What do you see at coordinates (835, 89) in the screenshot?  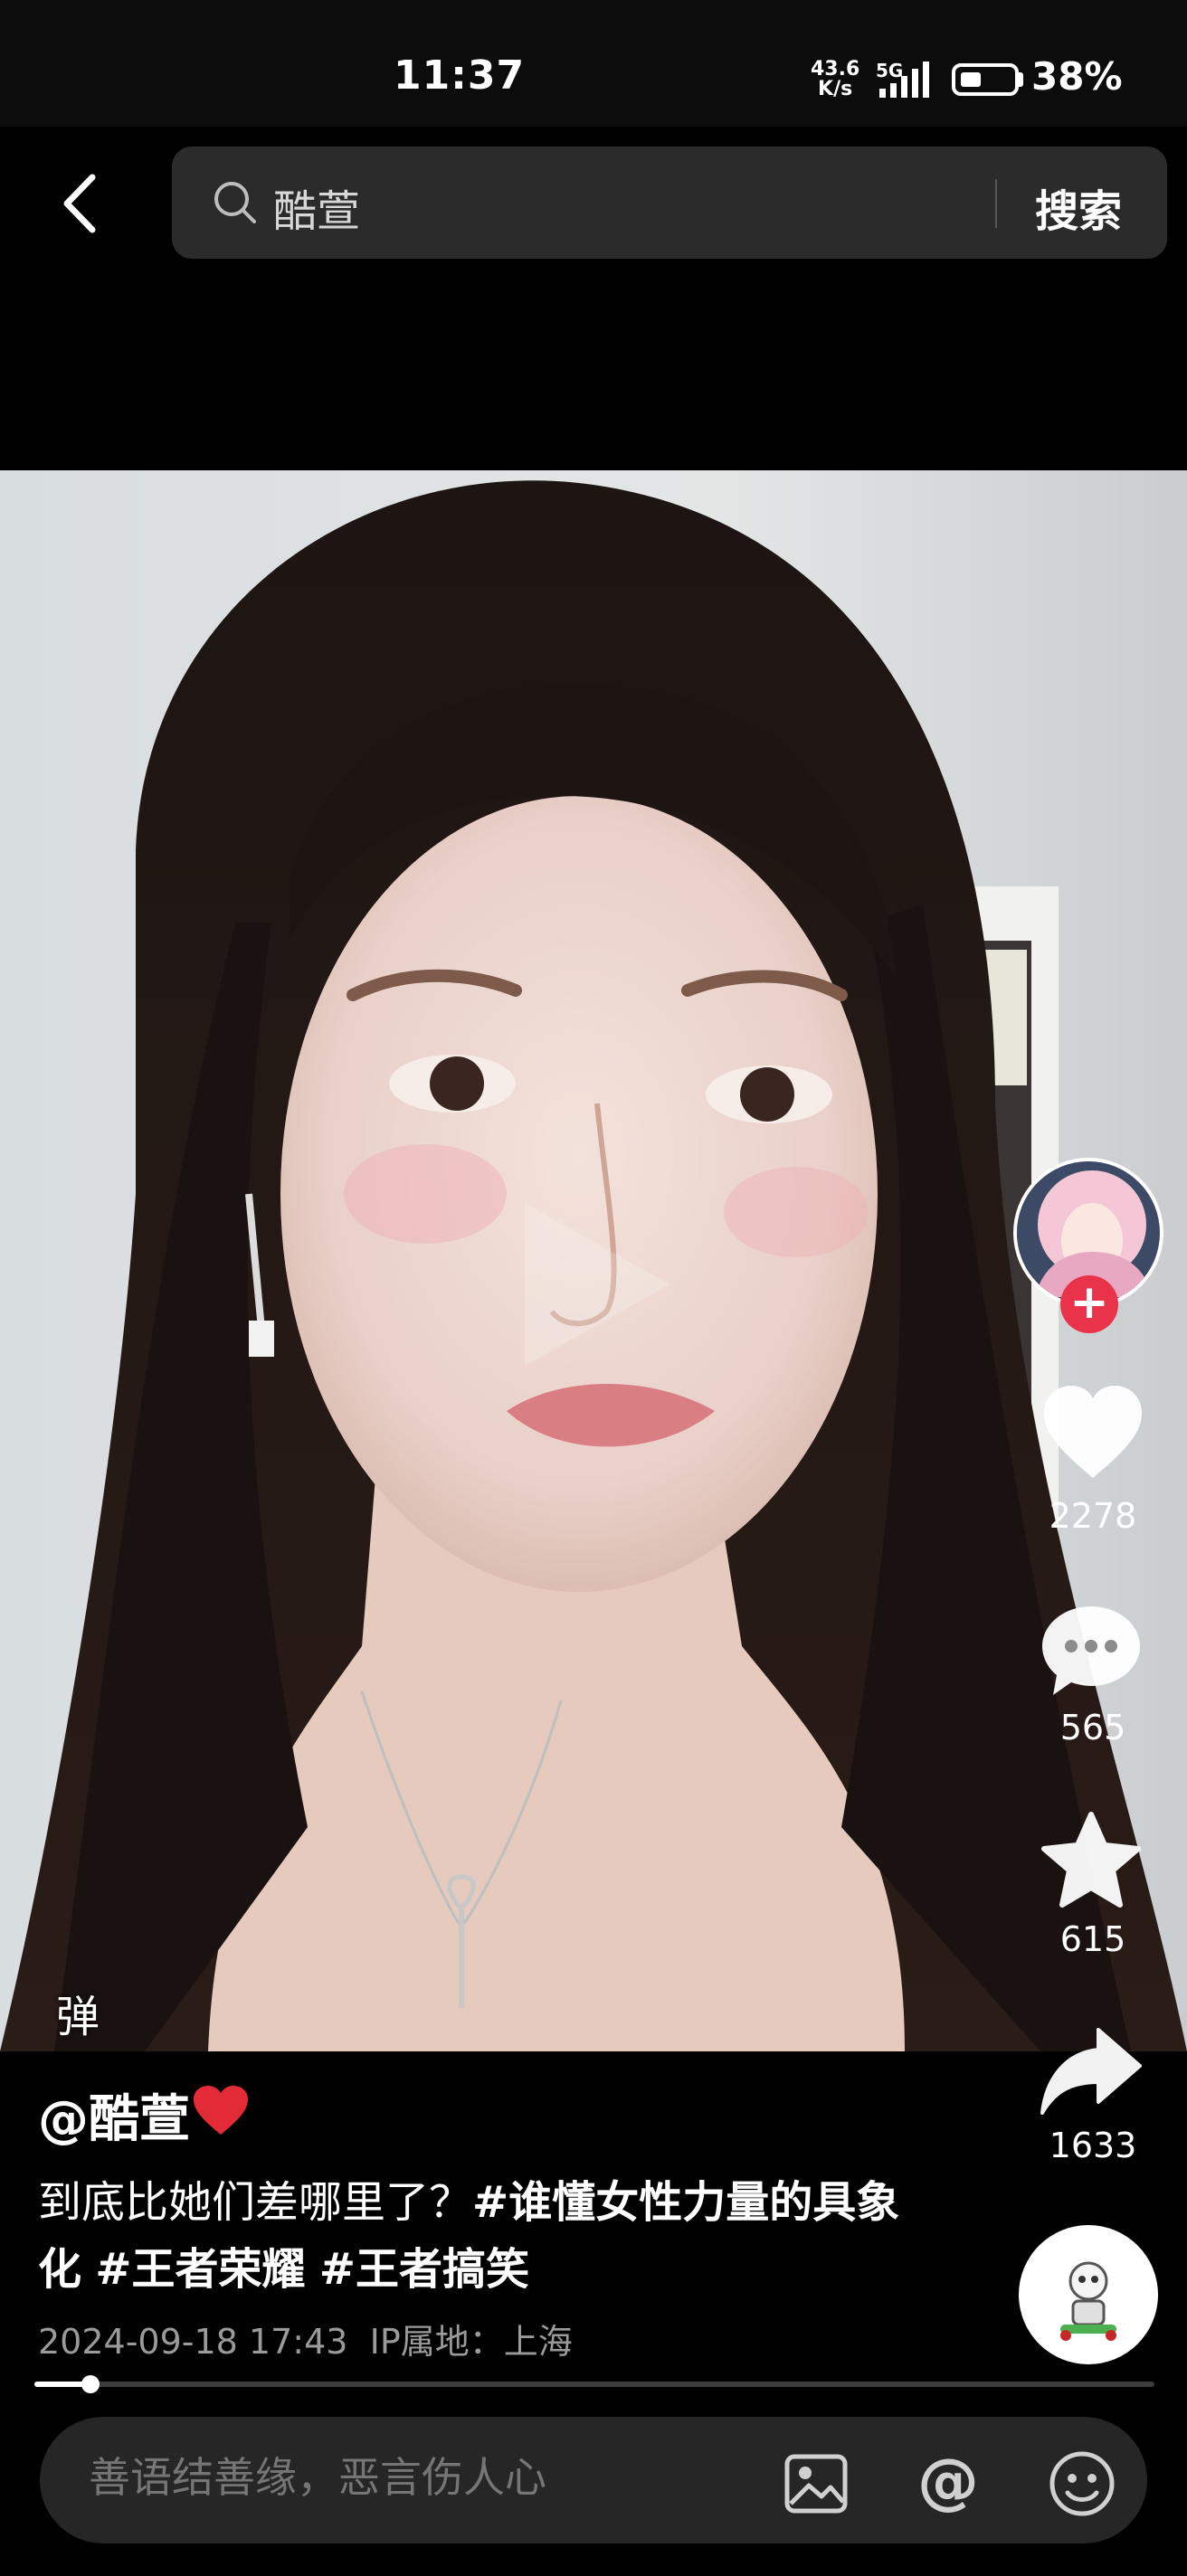 I see `network-speed-unit: K/s` at bounding box center [835, 89].